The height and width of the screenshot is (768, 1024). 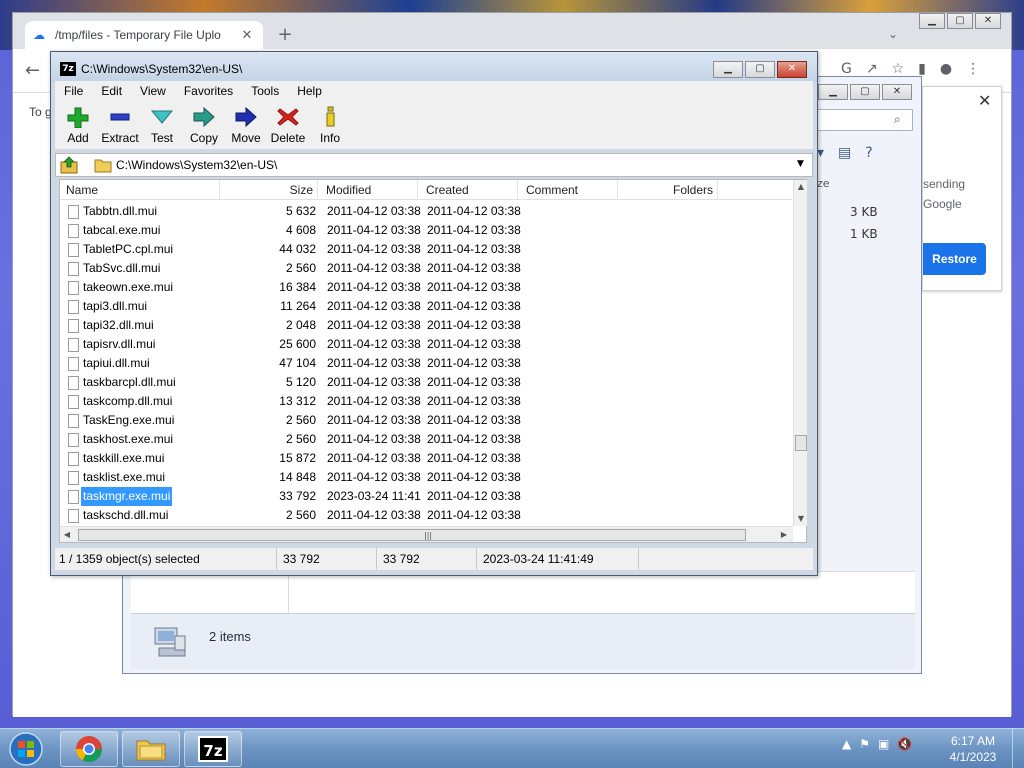 What do you see at coordinates (119, 344) in the screenshot?
I see `file-name: tapisrv.dll.mui` at bounding box center [119, 344].